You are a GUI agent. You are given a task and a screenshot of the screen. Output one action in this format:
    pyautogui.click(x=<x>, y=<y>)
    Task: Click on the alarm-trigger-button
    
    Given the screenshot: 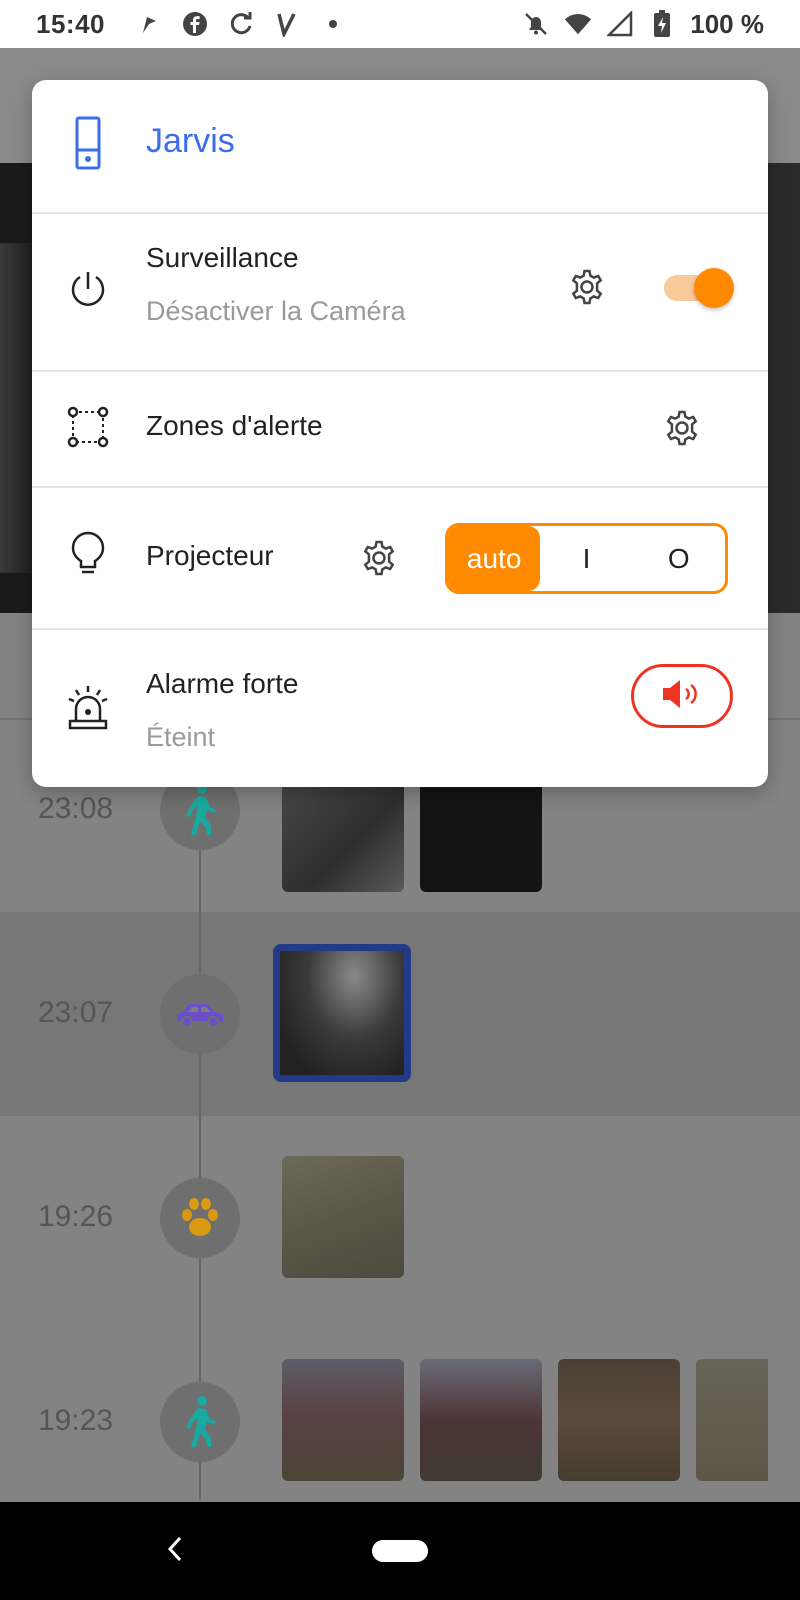 What is the action you would take?
    pyautogui.click(x=682, y=696)
    